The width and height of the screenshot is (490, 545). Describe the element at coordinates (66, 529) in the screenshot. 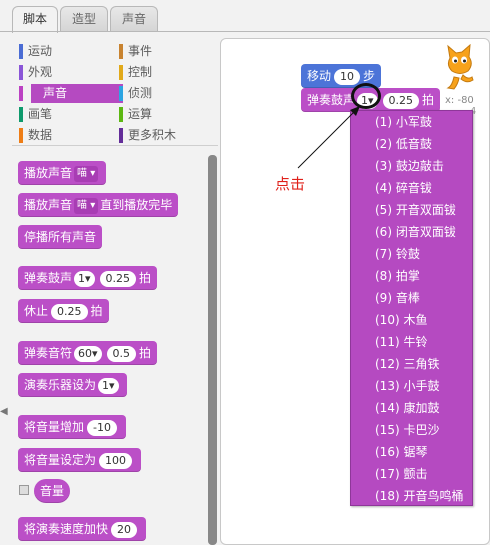

I see `block-label: 将演奏速度加快` at that location.